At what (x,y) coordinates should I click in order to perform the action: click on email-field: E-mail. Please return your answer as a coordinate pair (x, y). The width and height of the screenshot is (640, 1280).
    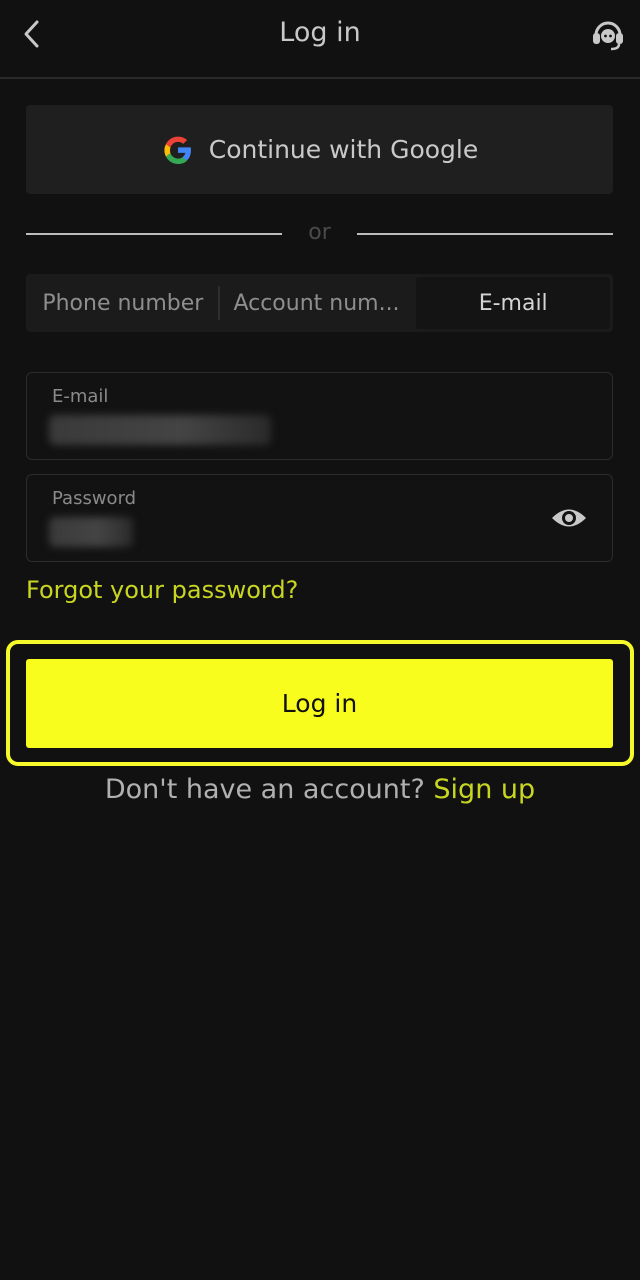
    Looking at the image, I should click on (319, 416).